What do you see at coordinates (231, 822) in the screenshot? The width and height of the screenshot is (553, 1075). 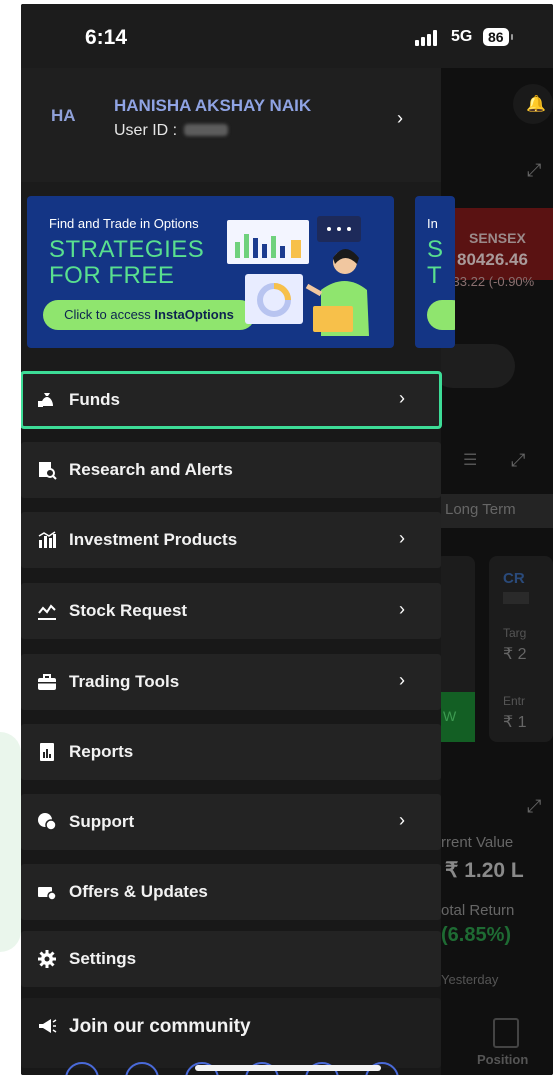 I see `menu-item-support: Support ›` at bounding box center [231, 822].